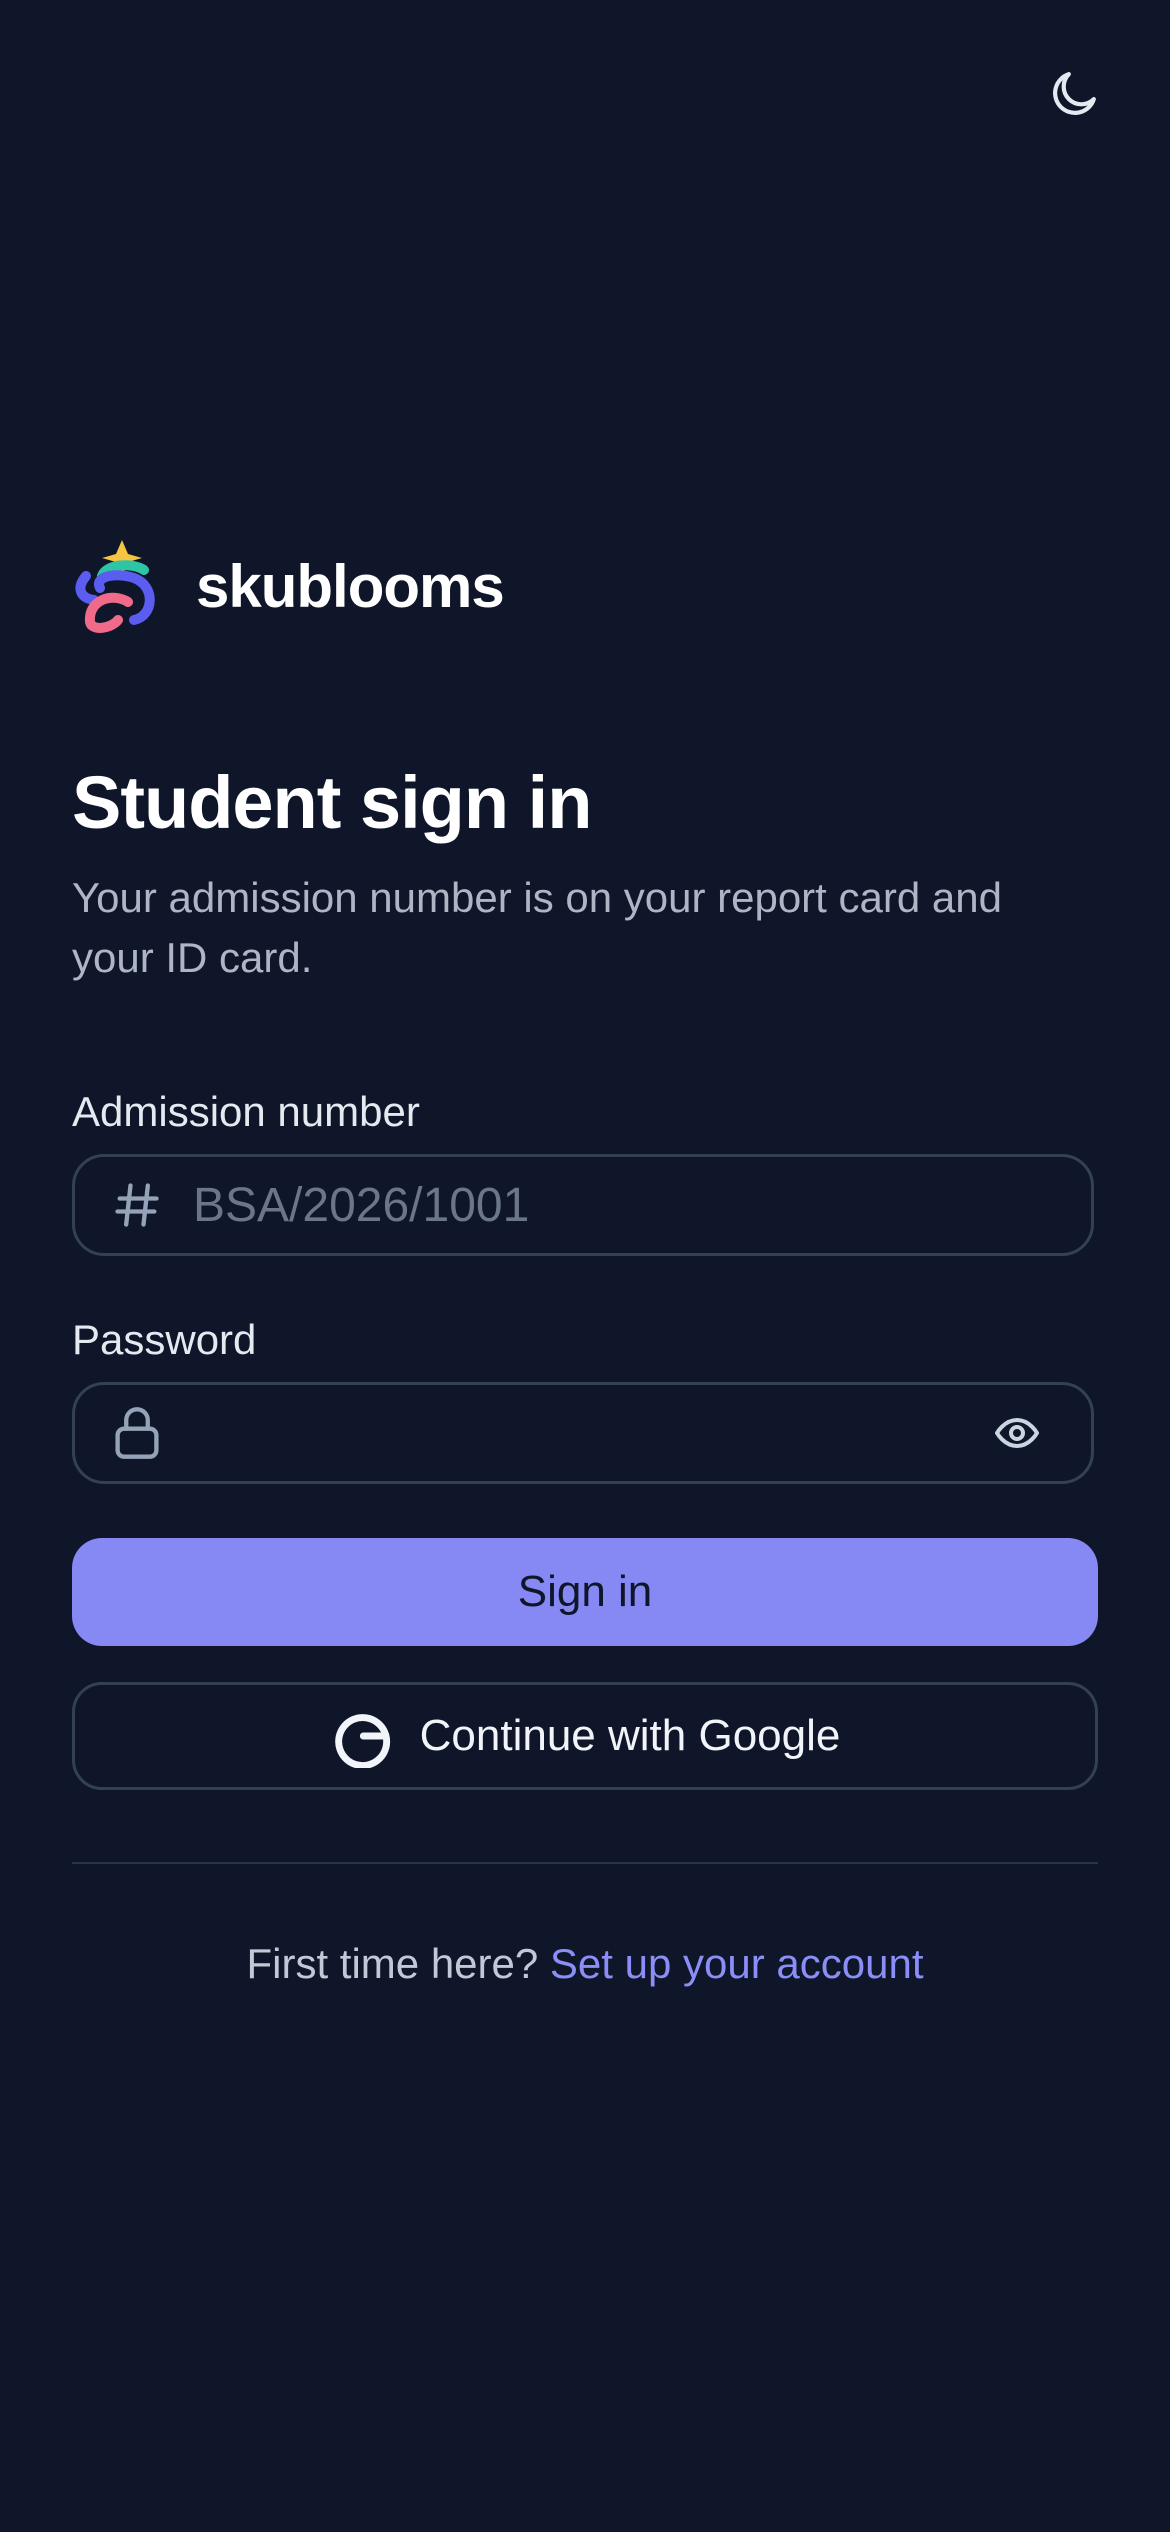 The image size is (1170, 2532). I want to click on skublooms-logo, so click(120, 586).